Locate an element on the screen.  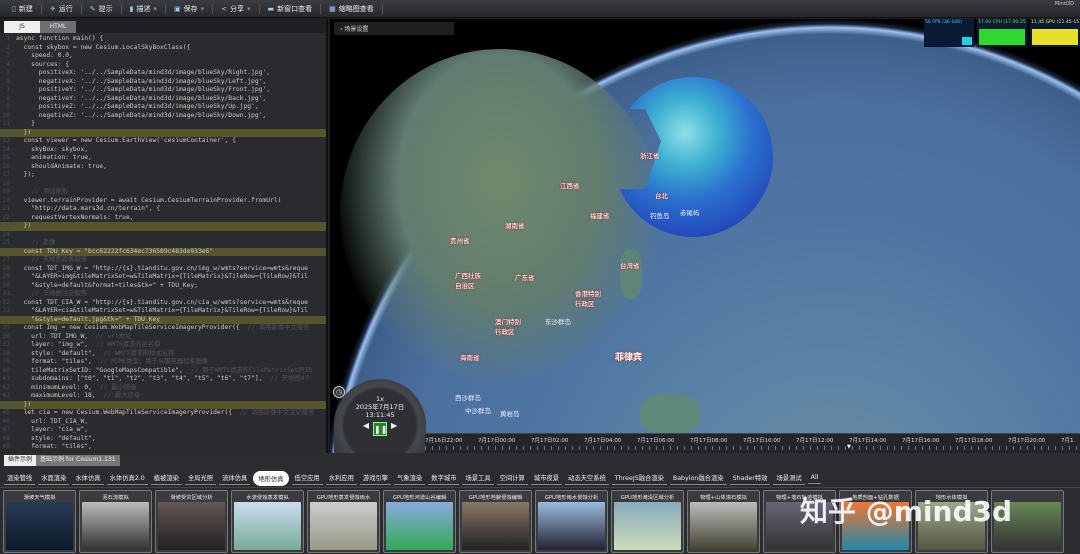
category-tab: Babylon融合渲染 is located at coordinates (698, 478).